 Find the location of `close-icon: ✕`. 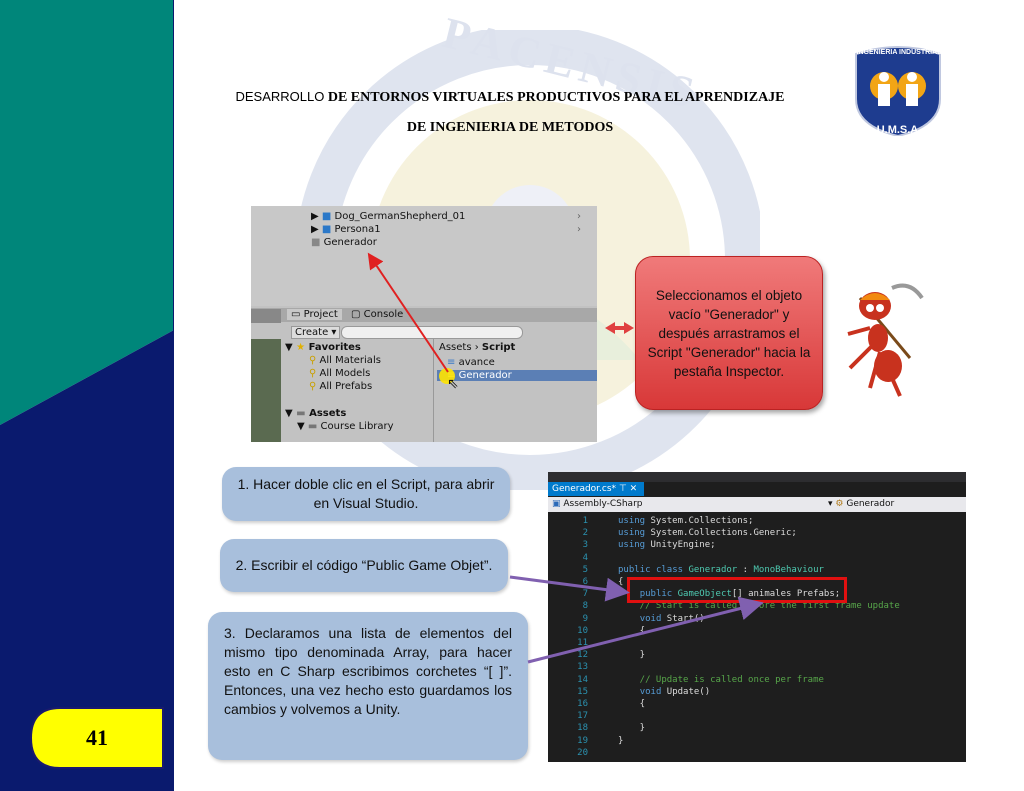

close-icon: ✕ is located at coordinates (634, 489).